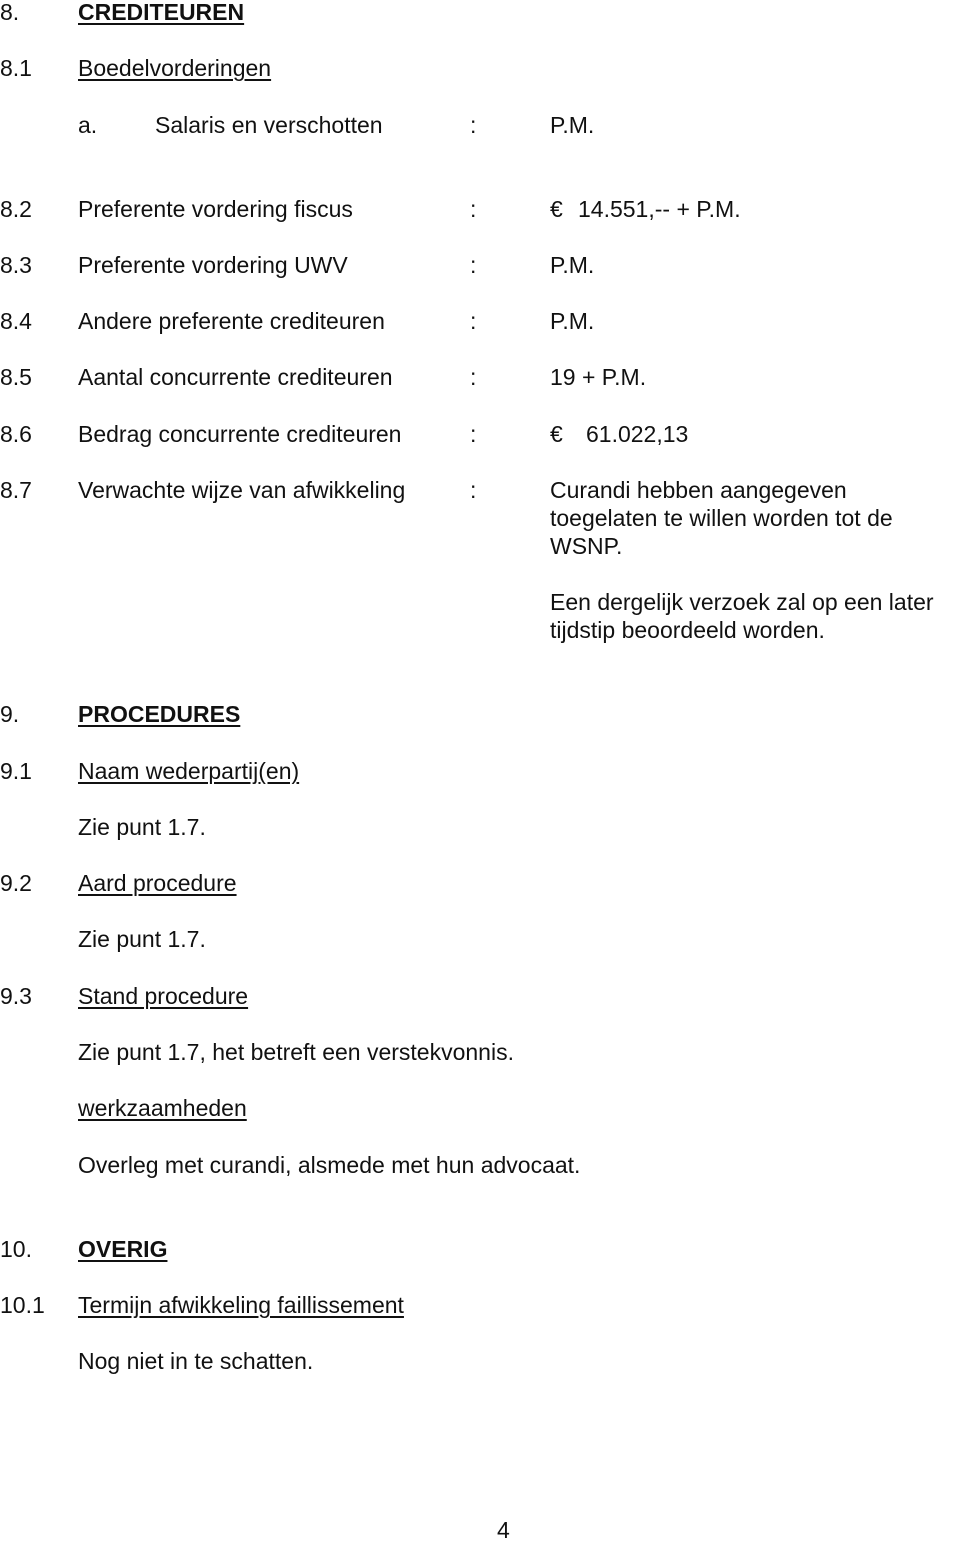 This screenshot has height=1544, width=960. Describe the element at coordinates (22, 1305) in the screenshot. I see `section-10-1-number: 10.1` at that location.